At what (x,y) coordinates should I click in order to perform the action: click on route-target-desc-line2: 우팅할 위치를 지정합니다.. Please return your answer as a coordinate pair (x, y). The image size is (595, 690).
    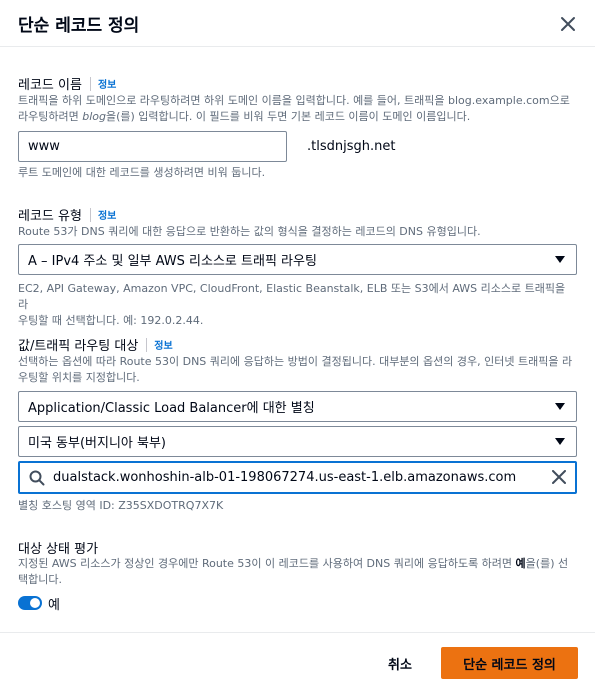
    Looking at the image, I should click on (79, 377).